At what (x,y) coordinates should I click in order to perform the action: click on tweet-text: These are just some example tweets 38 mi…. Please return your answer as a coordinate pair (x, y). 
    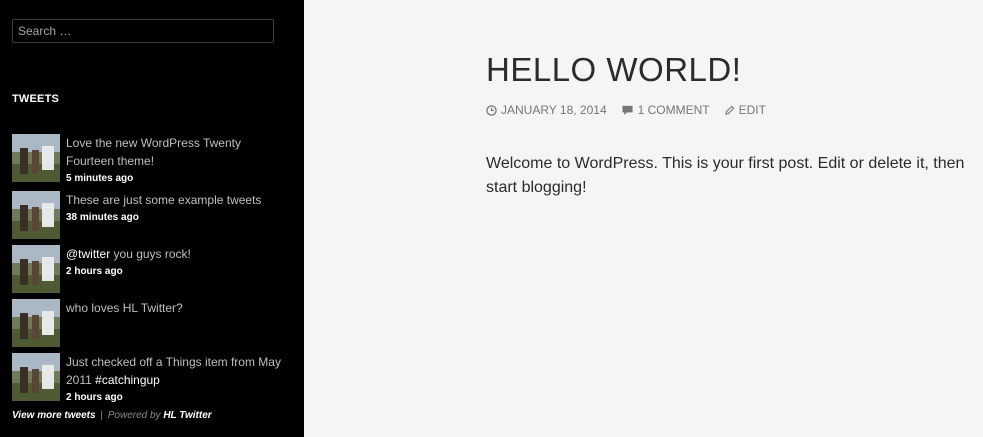
    Looking at the image, I should click on (177, 208).